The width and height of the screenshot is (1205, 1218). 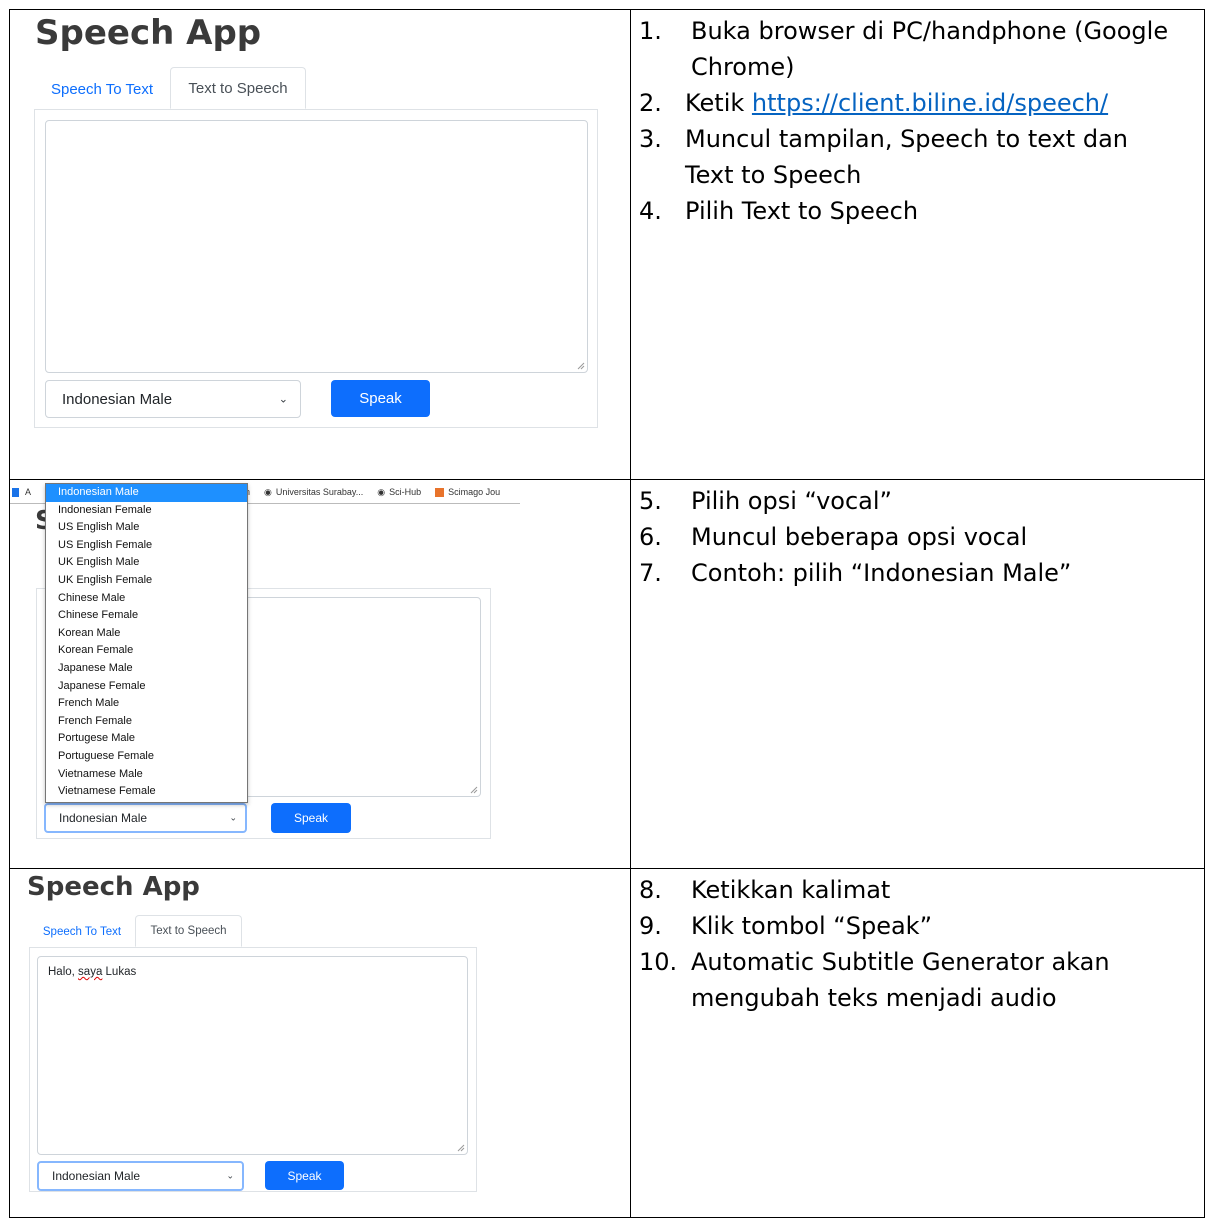 I want to click on voice-option: Portugese Male, so click(x=146, y=739).